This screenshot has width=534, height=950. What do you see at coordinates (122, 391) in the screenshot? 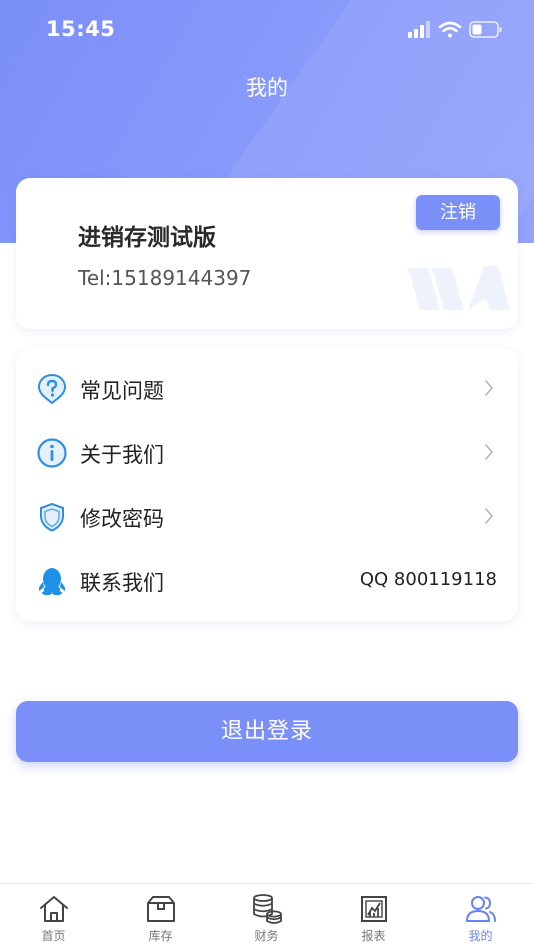
I see `menu-item-label: 常见问题` at bounding box center [122, 391].